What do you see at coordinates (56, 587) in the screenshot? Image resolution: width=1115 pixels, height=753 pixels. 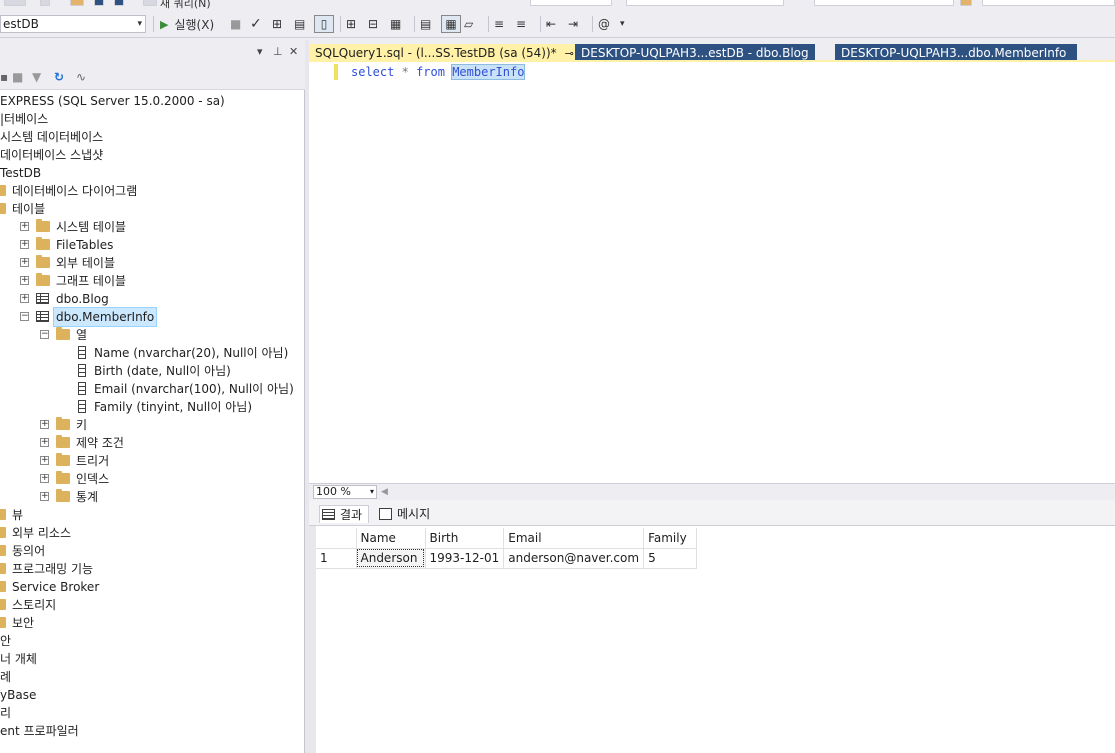 I see `tree-node-label: Service Broker` at bounding box center [56, 587].